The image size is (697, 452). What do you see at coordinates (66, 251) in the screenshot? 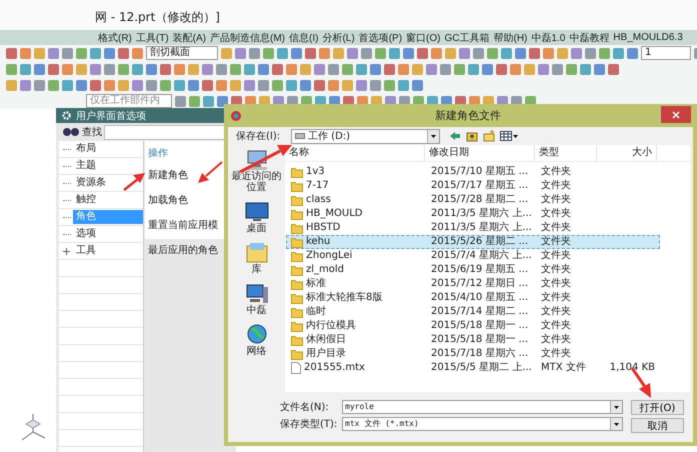
I see `expand-icon` at bounding box center [66, 251].